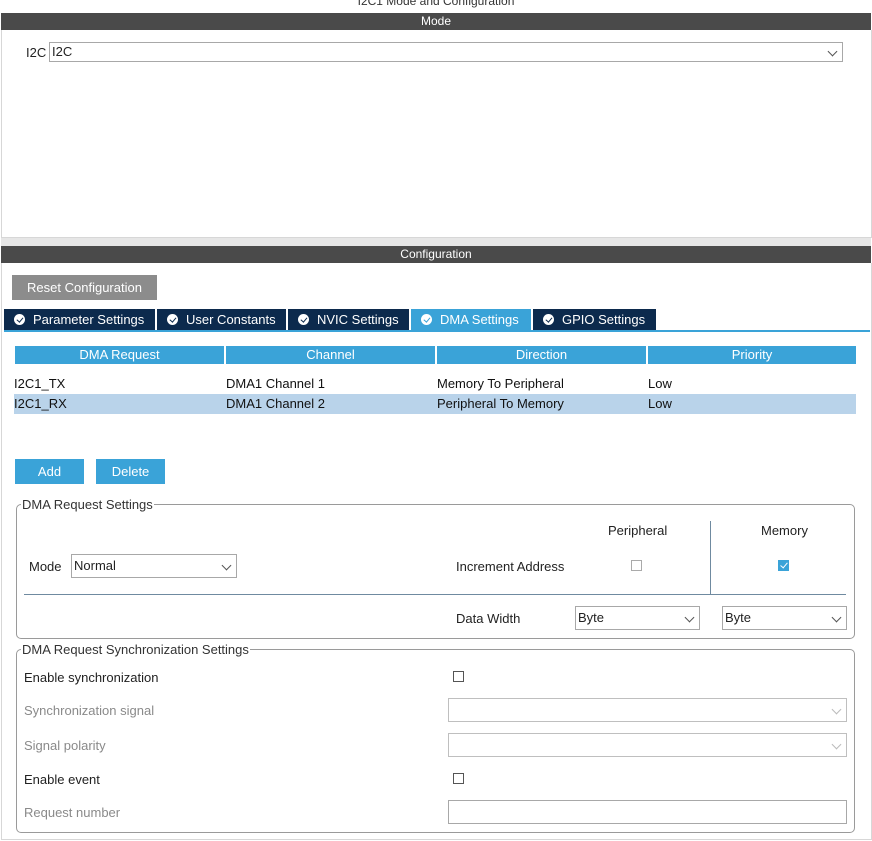 This screenshot has width=872, height=841. What do you see at coordinates (135, 649) in the screenshot?
I see `dma-sync-settings-title: DMA Request Synchronization Settings` at bounding box center [135, 649].